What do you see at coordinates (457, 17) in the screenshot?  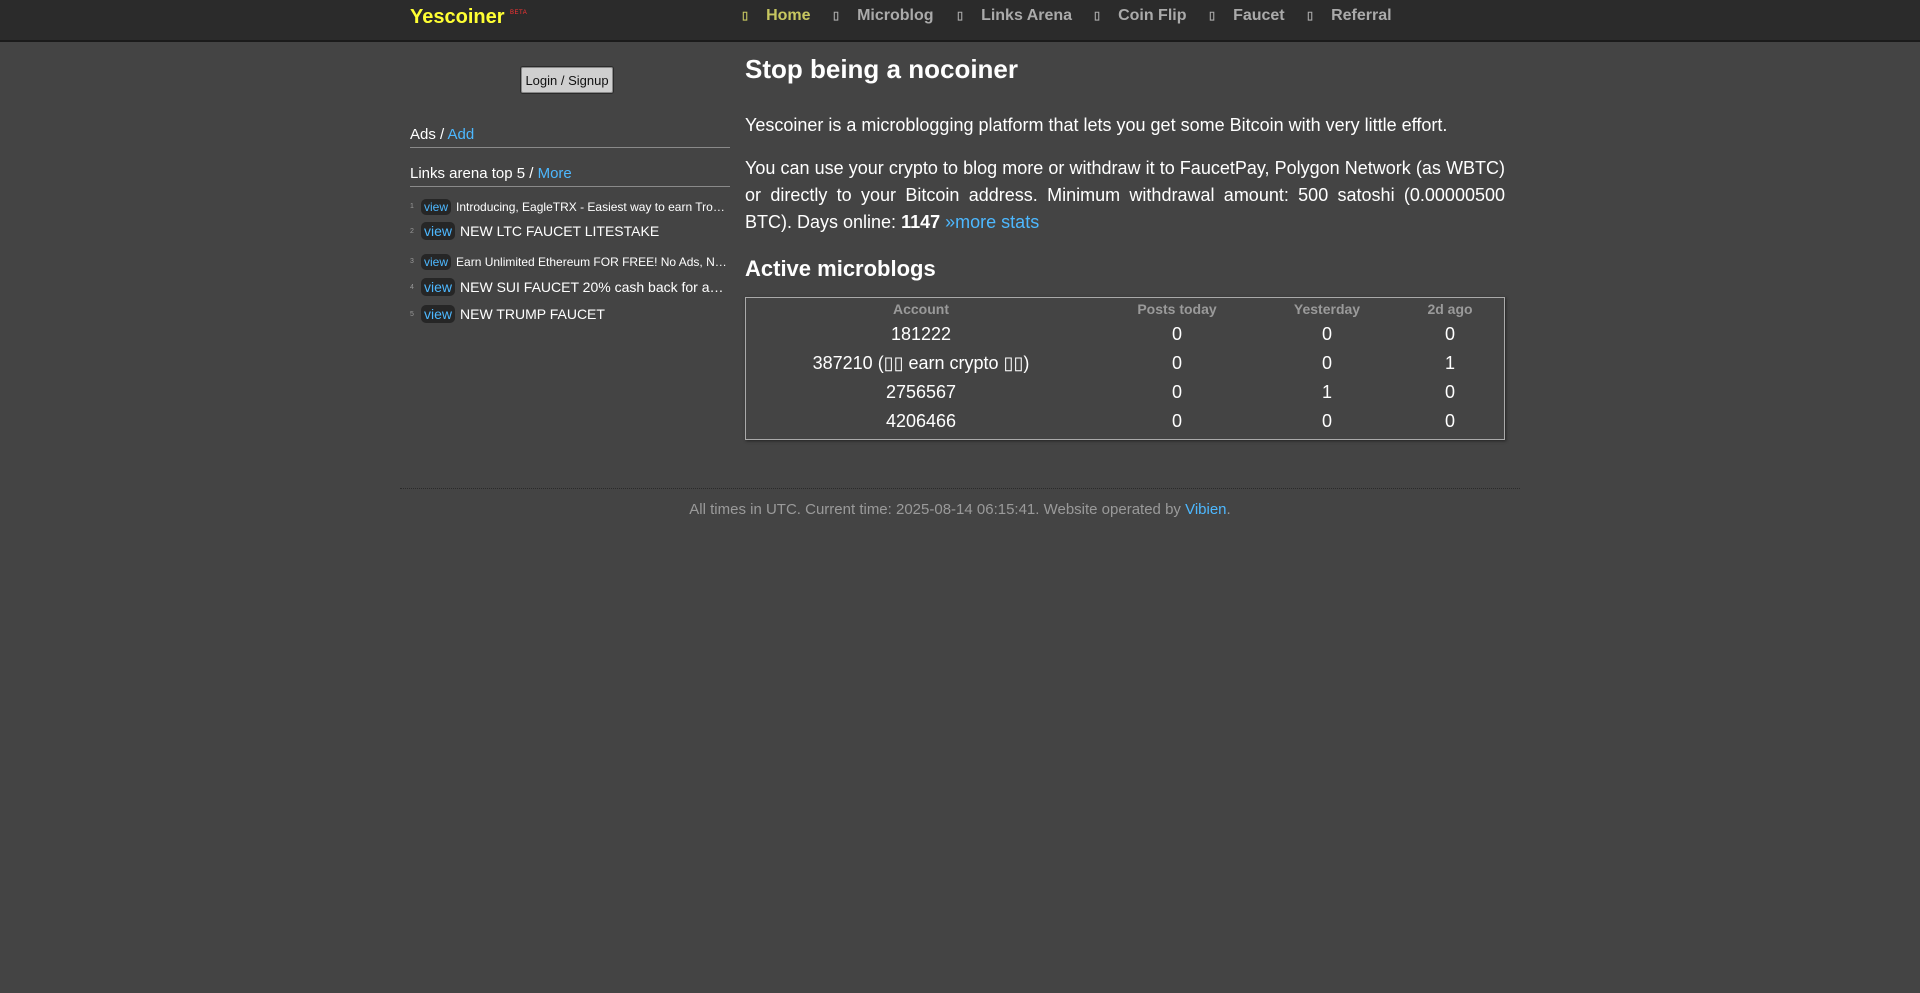 I see `site-logo: Yescoiner` at bounding box center [457, 17].